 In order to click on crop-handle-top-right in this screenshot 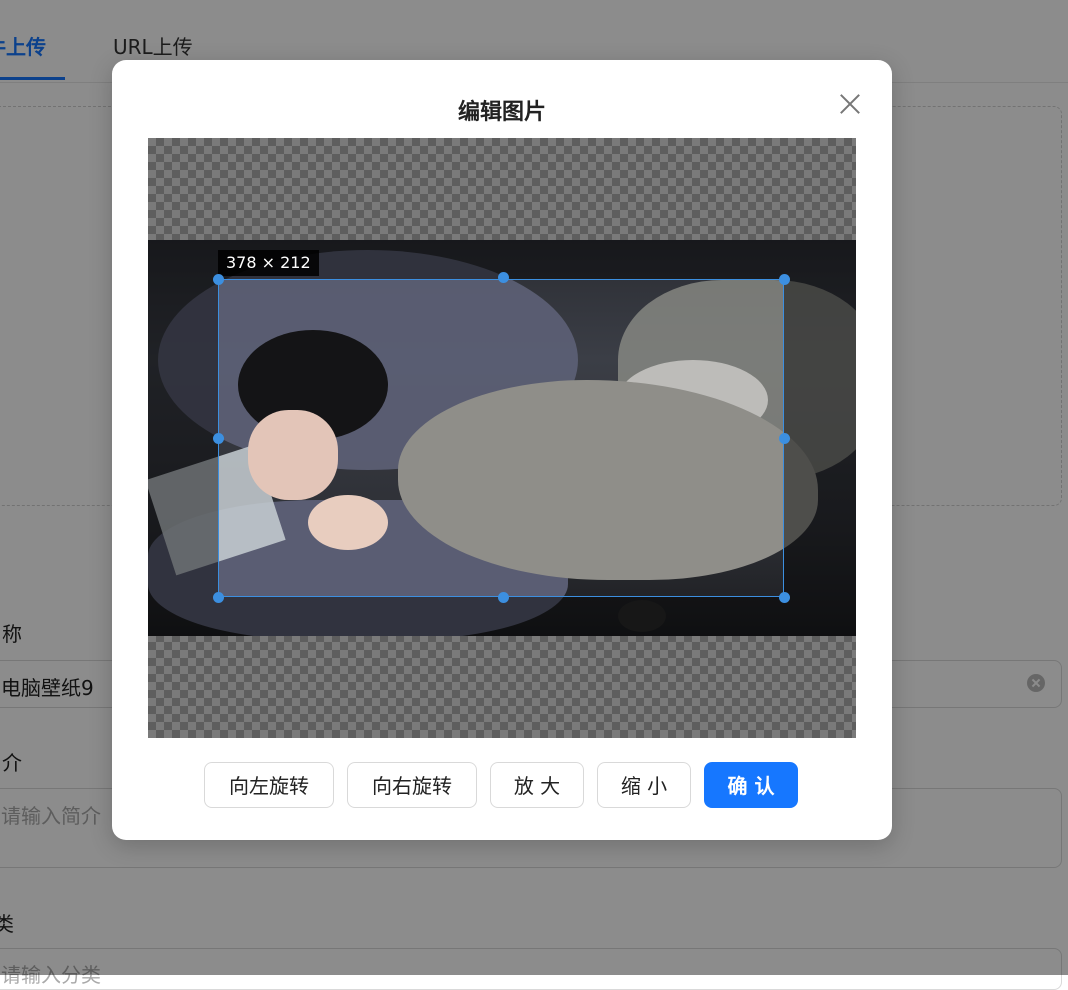, I will do `click(784, 279)`.